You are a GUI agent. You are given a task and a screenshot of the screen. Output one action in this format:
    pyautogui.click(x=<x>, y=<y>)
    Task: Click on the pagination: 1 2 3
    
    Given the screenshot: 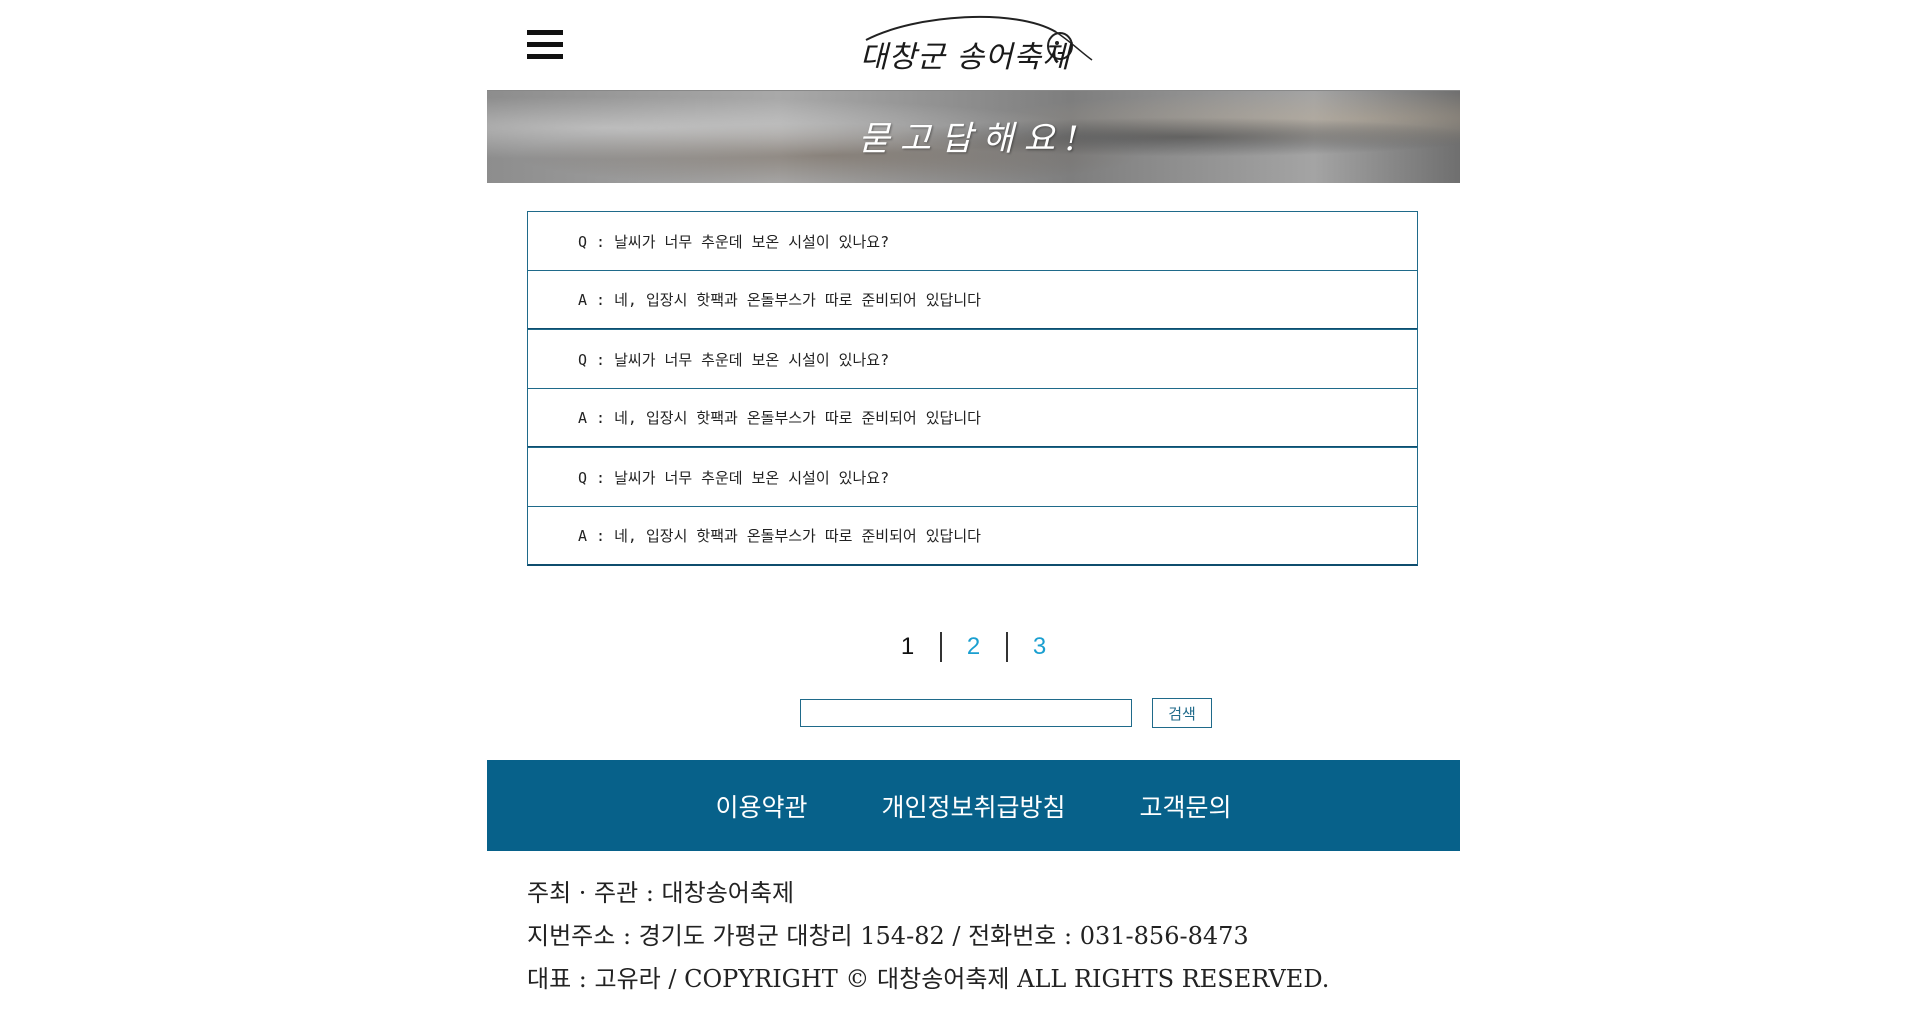 What is the action you would take?
    pyautogui.click(x=973, y=647)
    